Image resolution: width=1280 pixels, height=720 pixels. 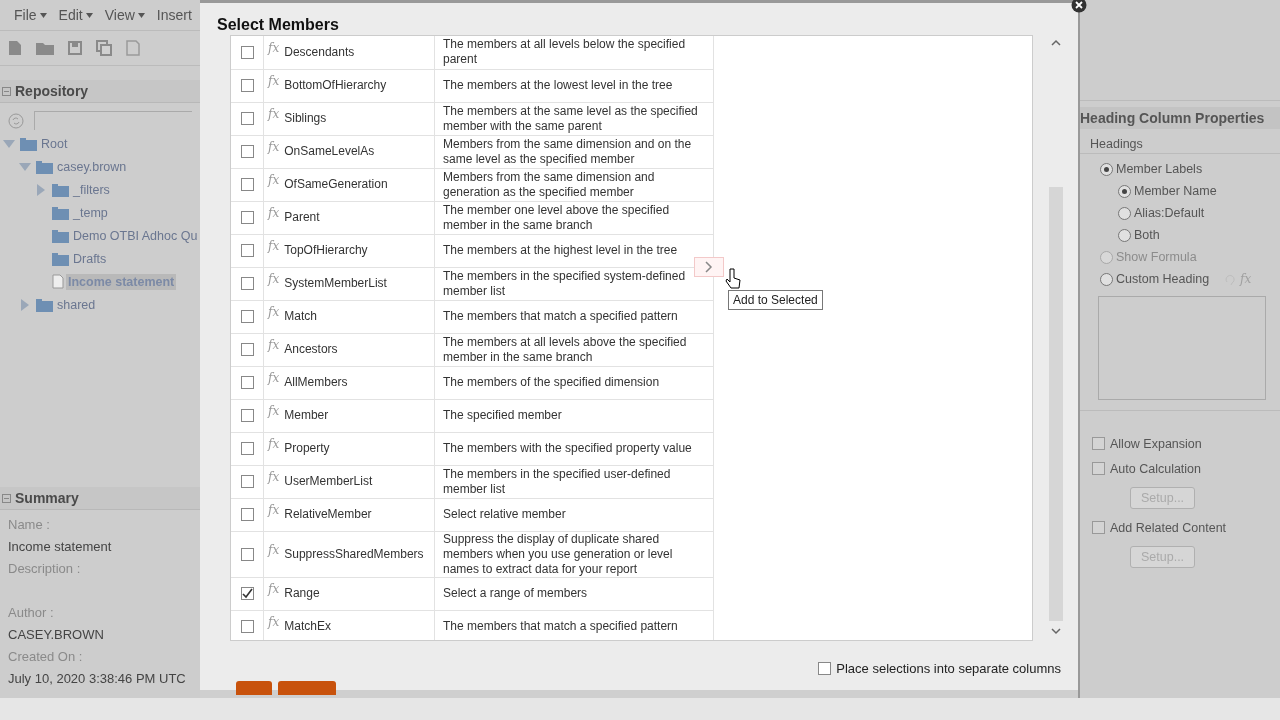 What do you see at coordinates (329, 151) in the screenshot?
I see `member-function-name: OnSameLevelAs` at bounding box center [329, 151].